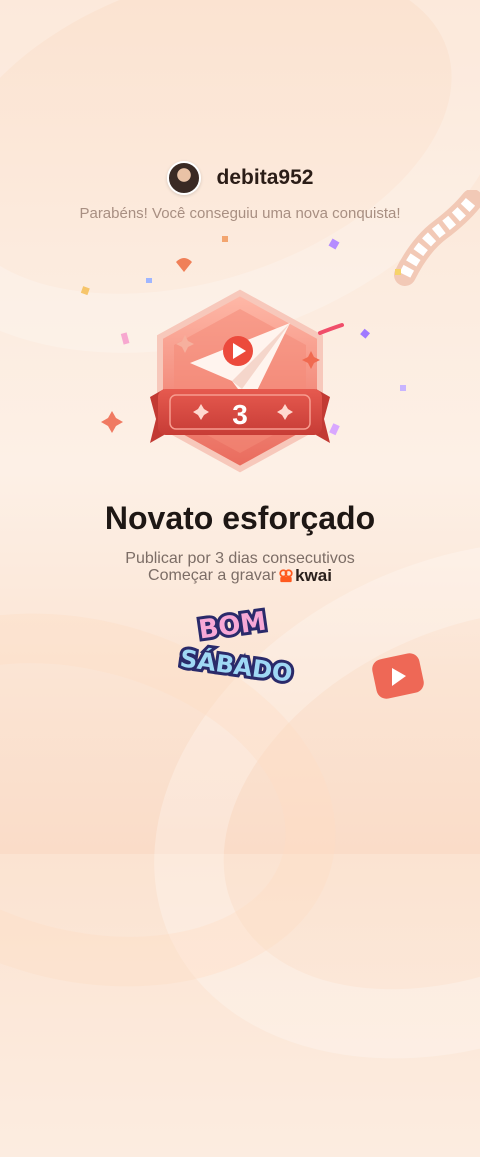 The width and height of the screenshot is (480, 1157). Describe the element at coordinates (265, 178) in the screenshot. I see `username: debita952` at that location.